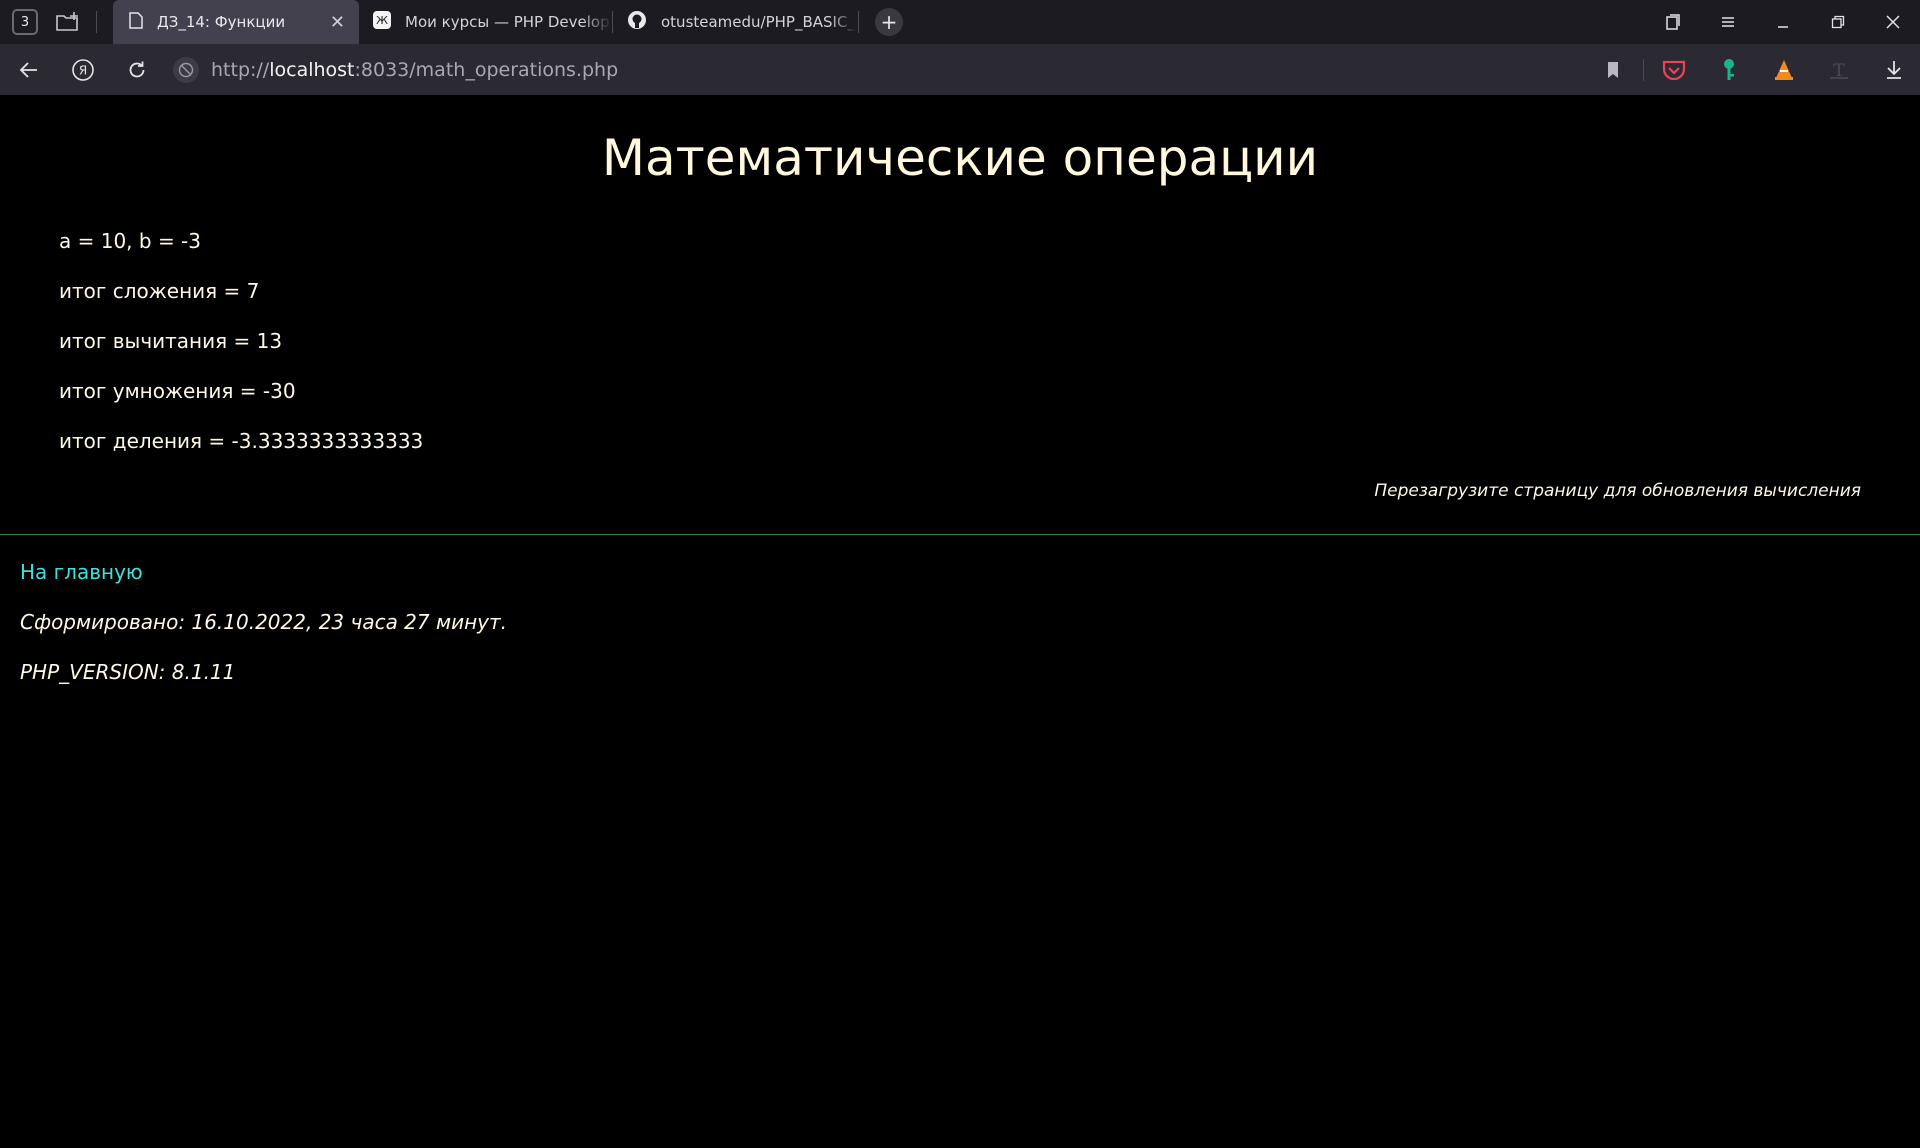 This screenshot has width=1920, height=1148. I want to click on result-addition: итог сложения = 7, so click(159, 291).